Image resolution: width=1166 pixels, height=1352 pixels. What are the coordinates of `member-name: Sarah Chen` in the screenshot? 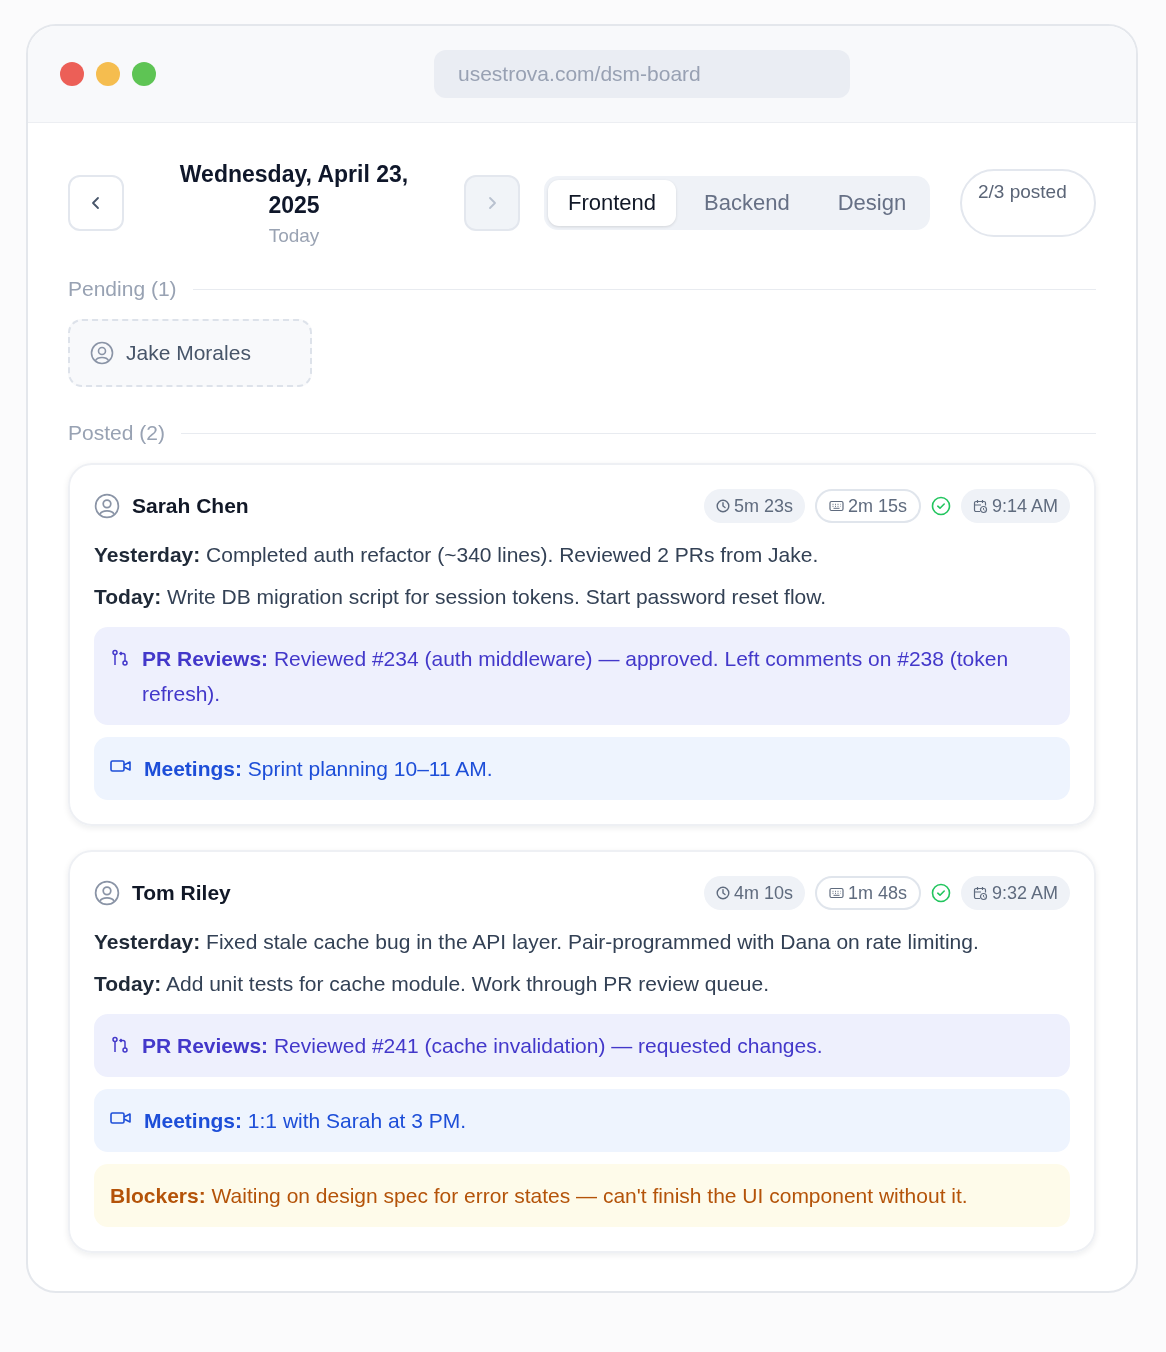 It's located at (190, 506).